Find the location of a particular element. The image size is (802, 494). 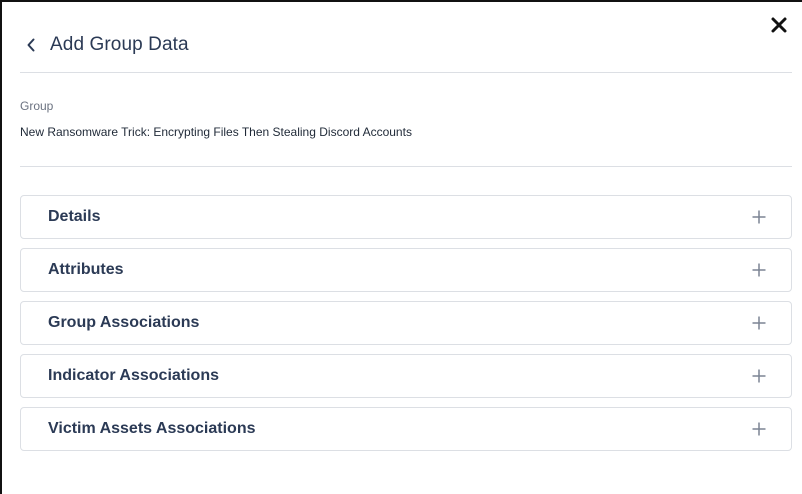

header-divider is located at coordinates (406, 72).